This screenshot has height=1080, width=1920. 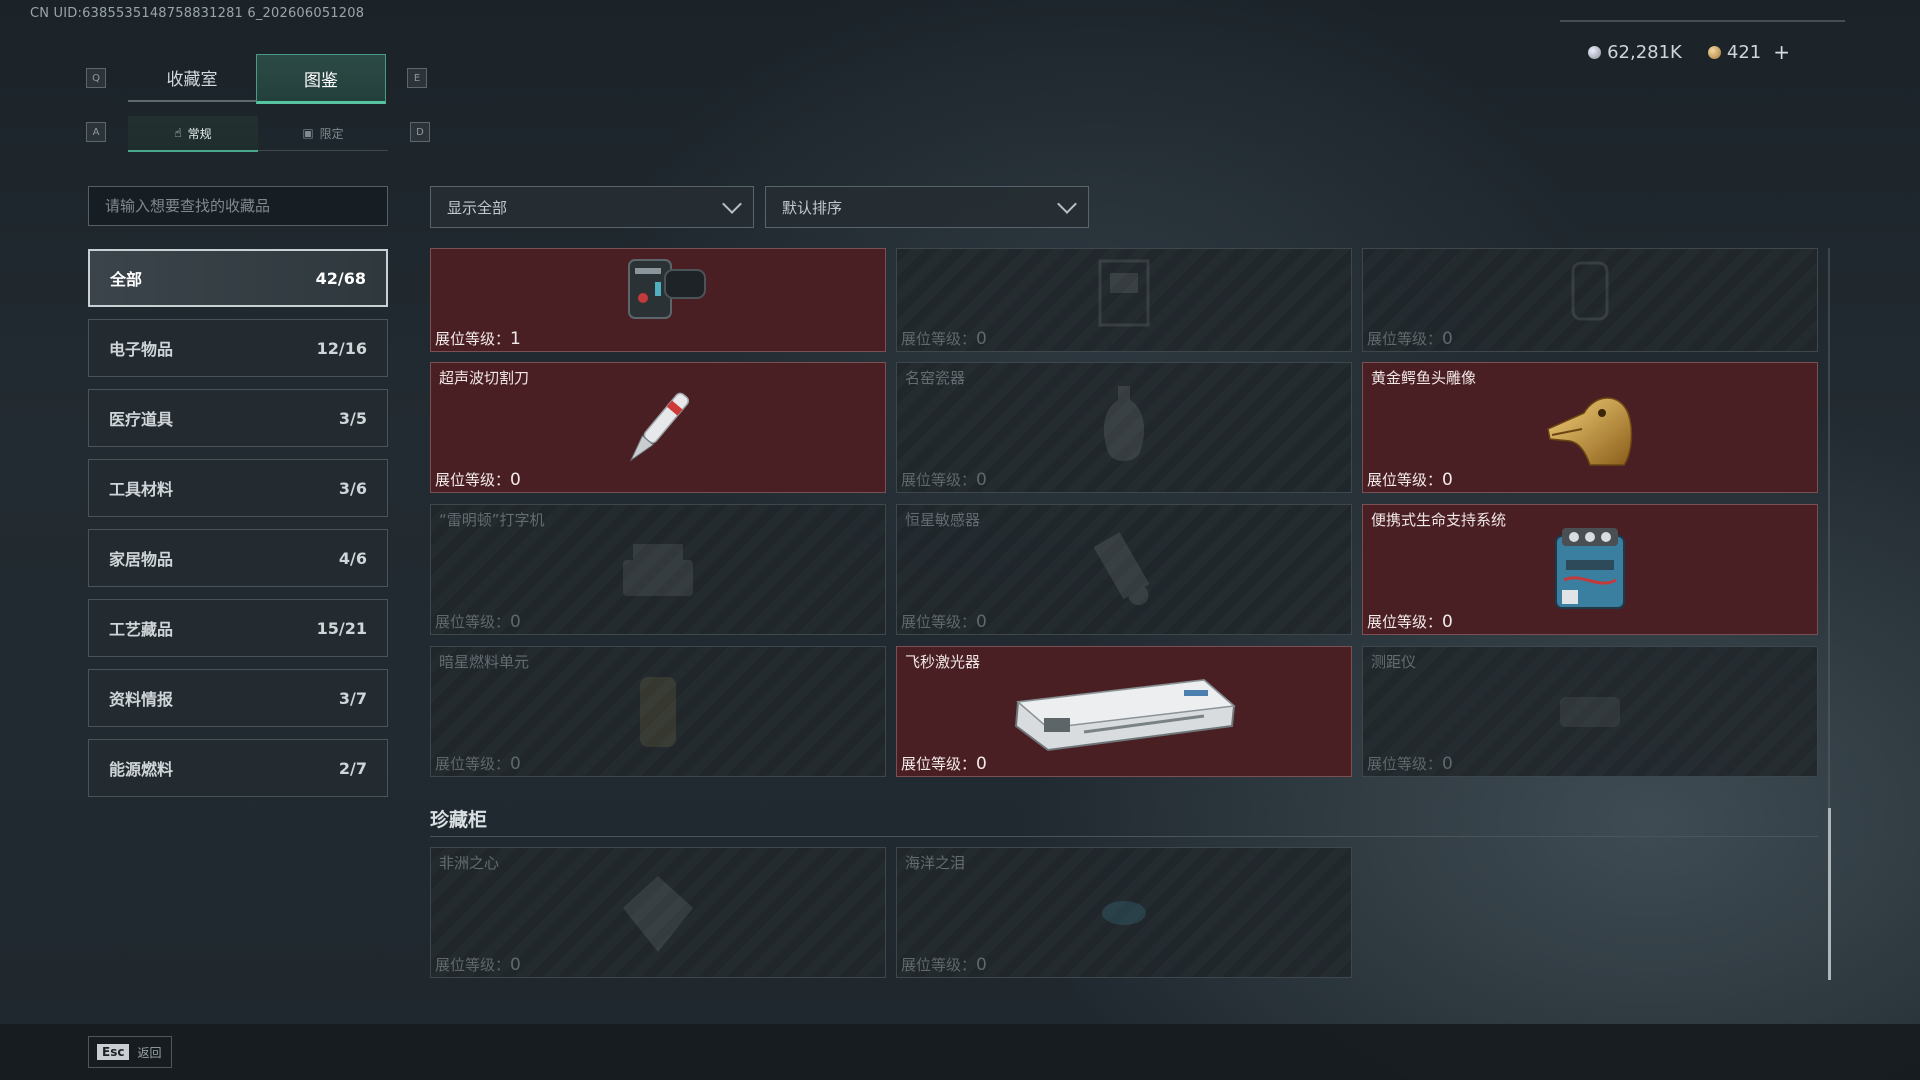 I want to click on category-label: 工艺藏品, so click(x=141, y=629).